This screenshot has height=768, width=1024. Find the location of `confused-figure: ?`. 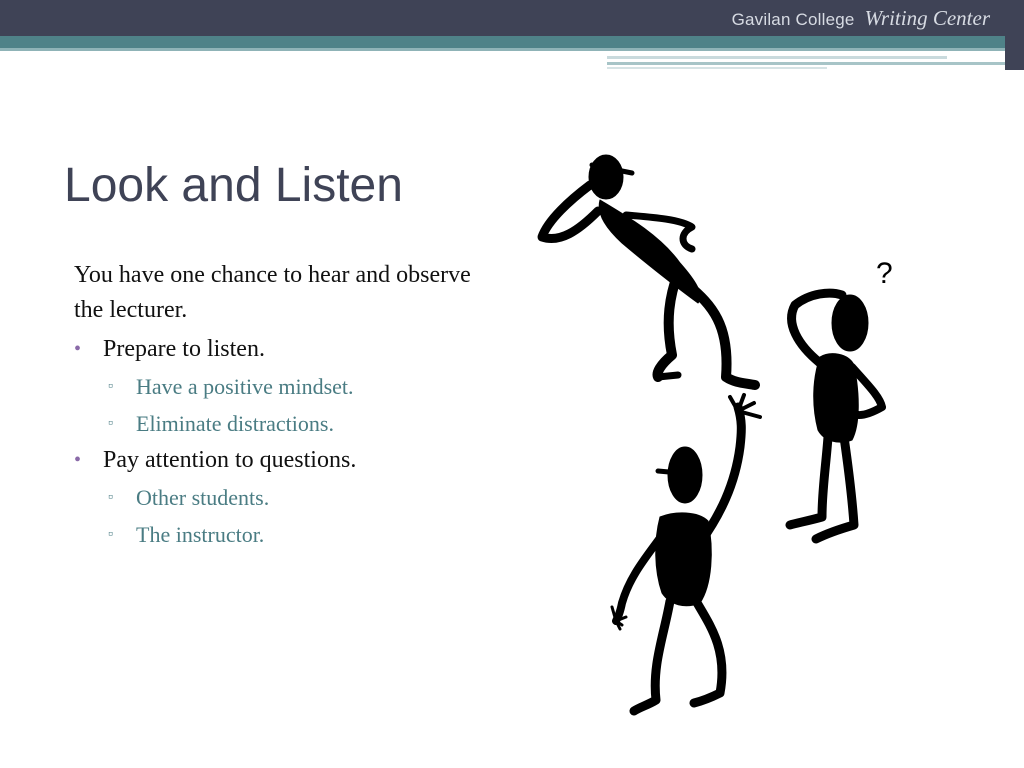

confused-figure: ? is located at coordinates (839, 400).